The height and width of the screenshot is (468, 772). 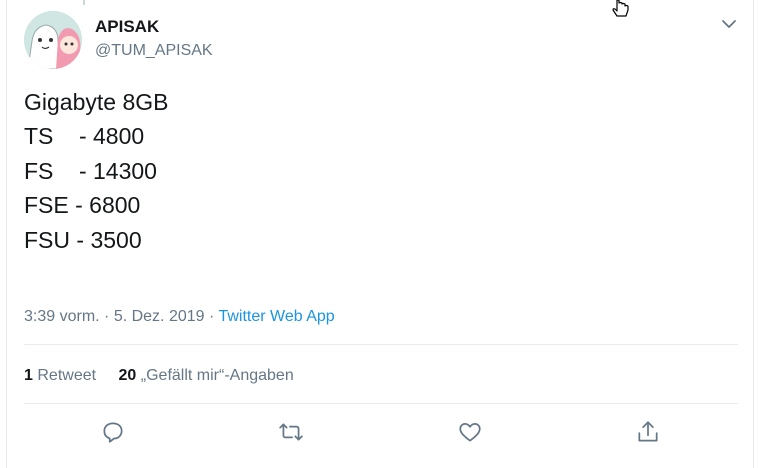 What do you see at coordinates (127, 27) in the screenshot?
I see `user-name: APISAK` at bounding box center [127, 27].